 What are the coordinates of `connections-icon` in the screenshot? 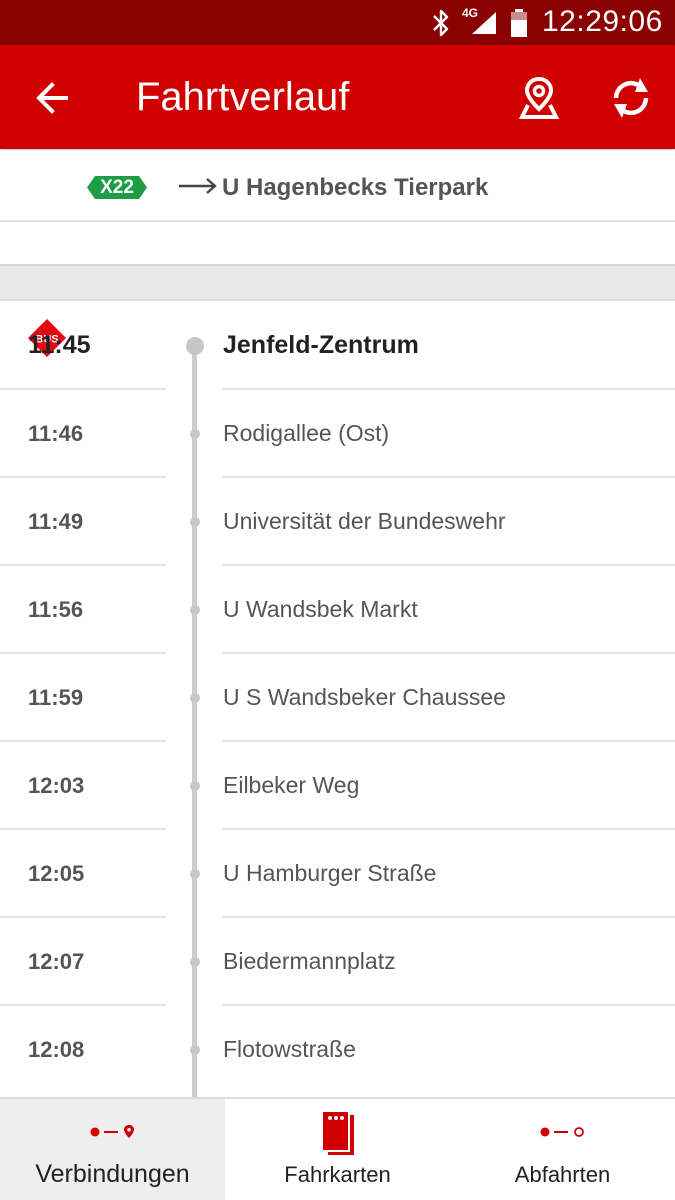 It's located at (112, 1131).